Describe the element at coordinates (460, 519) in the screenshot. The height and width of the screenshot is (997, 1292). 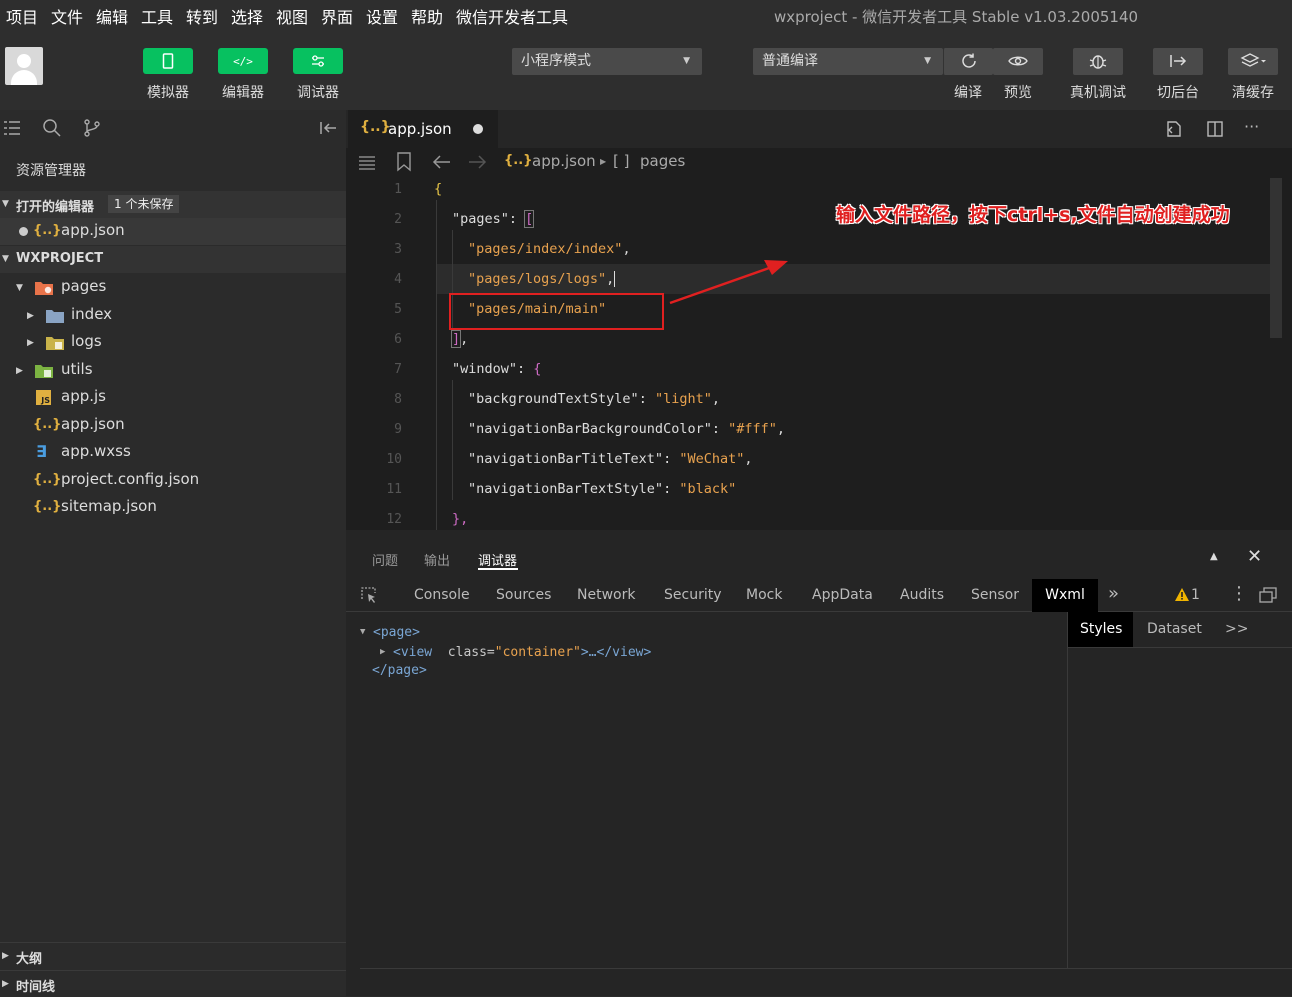
I see `code-line-12: },` at that location.